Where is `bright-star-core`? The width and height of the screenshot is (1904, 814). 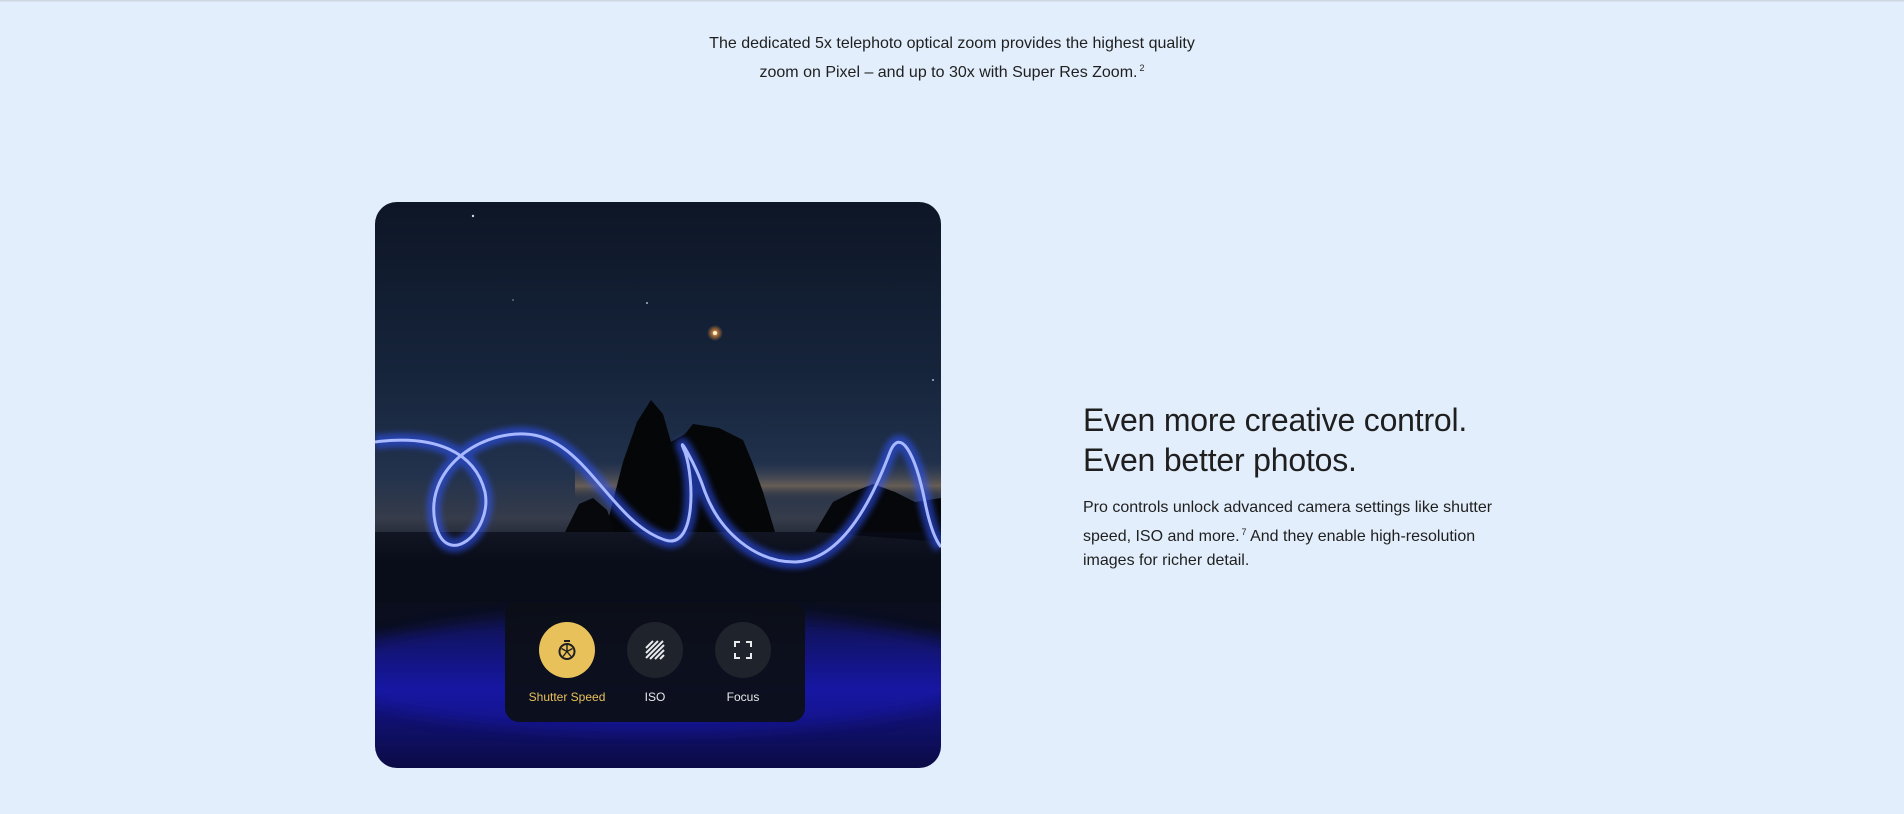
bright-star-core is located at coordinates (715, 333).